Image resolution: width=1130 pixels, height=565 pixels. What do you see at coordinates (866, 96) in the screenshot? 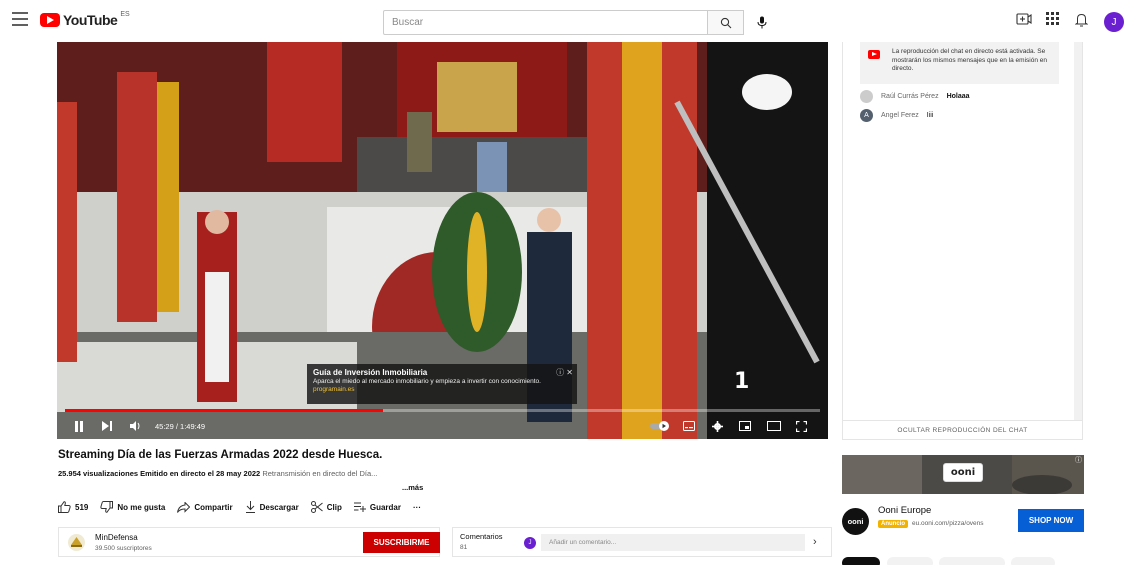
I see `chat-avatar` at bounding box center [866, 96].